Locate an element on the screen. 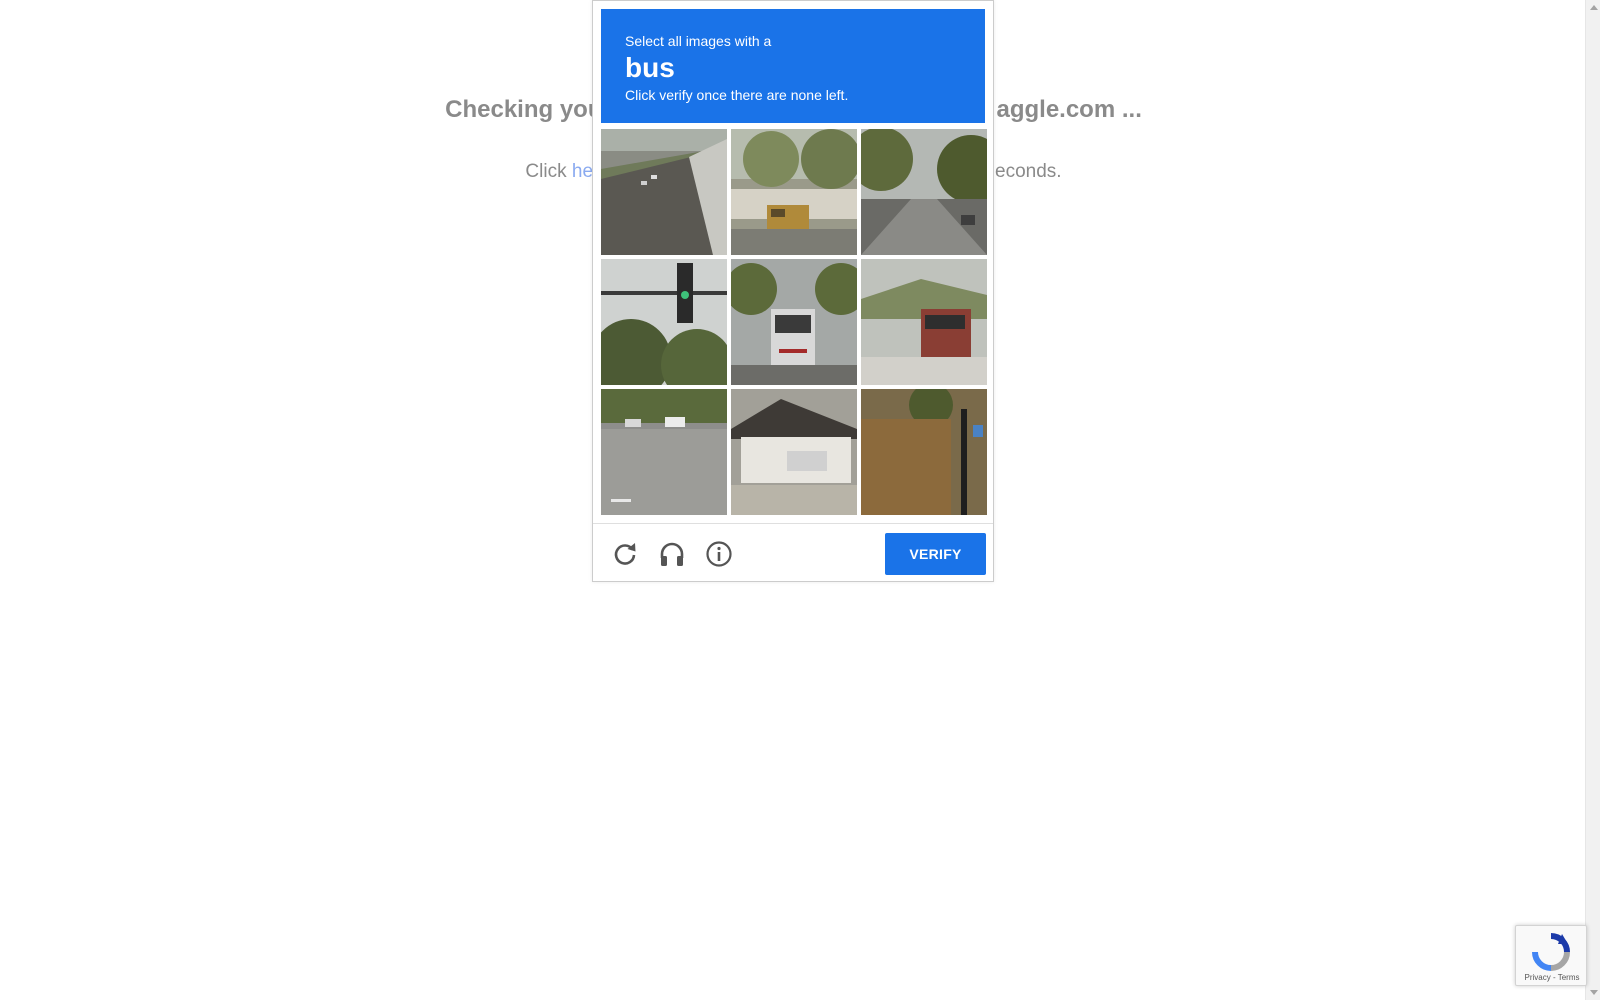 Image resolution: width=1600 pixels, height=1000 pixels. heading-left: Checking you is located at coordinates (524, 109).